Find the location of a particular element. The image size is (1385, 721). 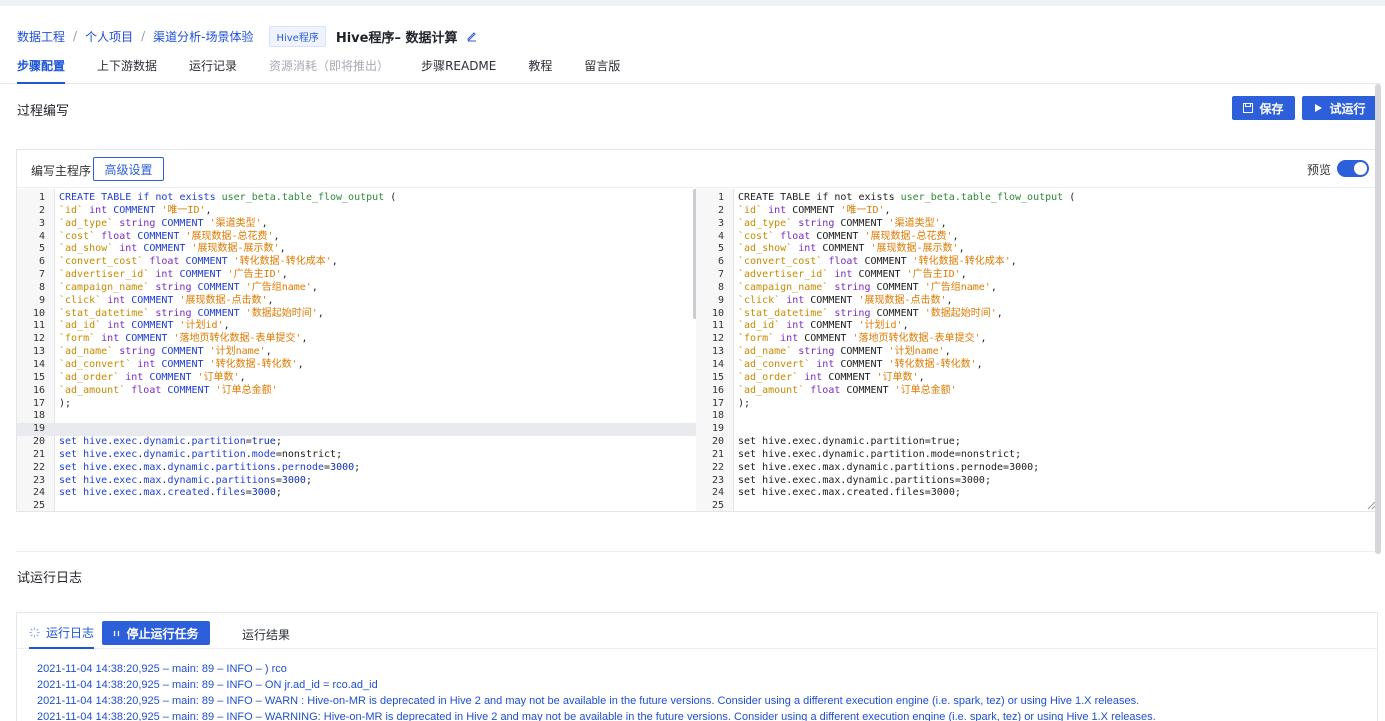

tab-tutorial: 教程 is located at coordinates (540, 70).